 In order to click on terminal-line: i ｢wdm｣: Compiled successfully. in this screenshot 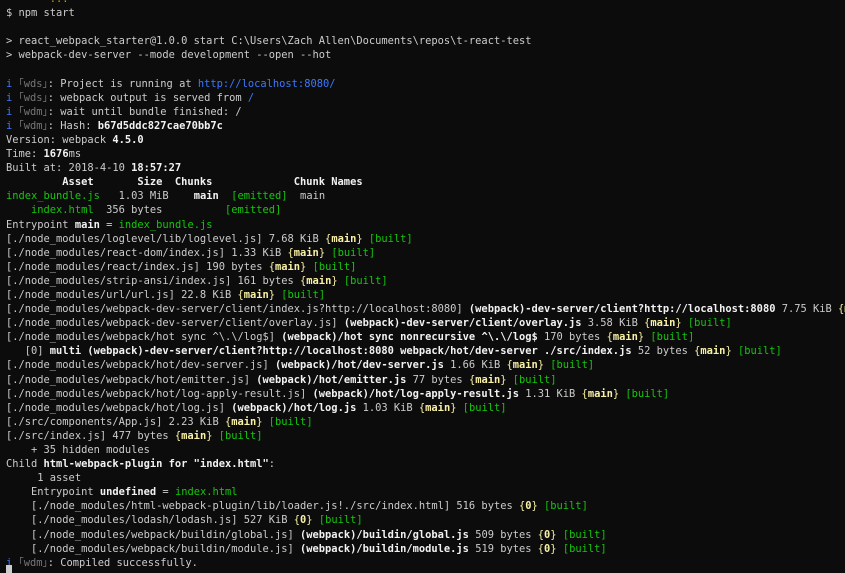, I will do `click(422, 563)`.